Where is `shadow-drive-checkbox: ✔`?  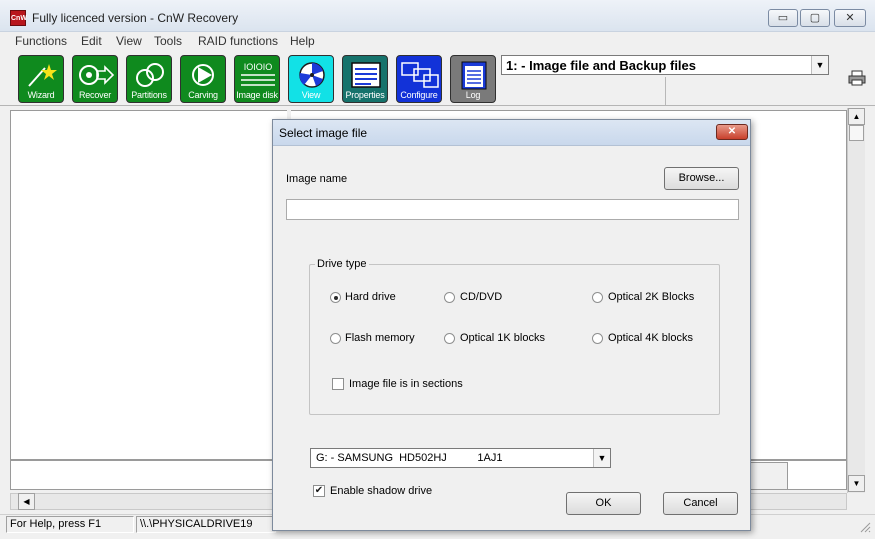 shadow-drive-checkbox: ✔ is located at coordinates (319, 491).